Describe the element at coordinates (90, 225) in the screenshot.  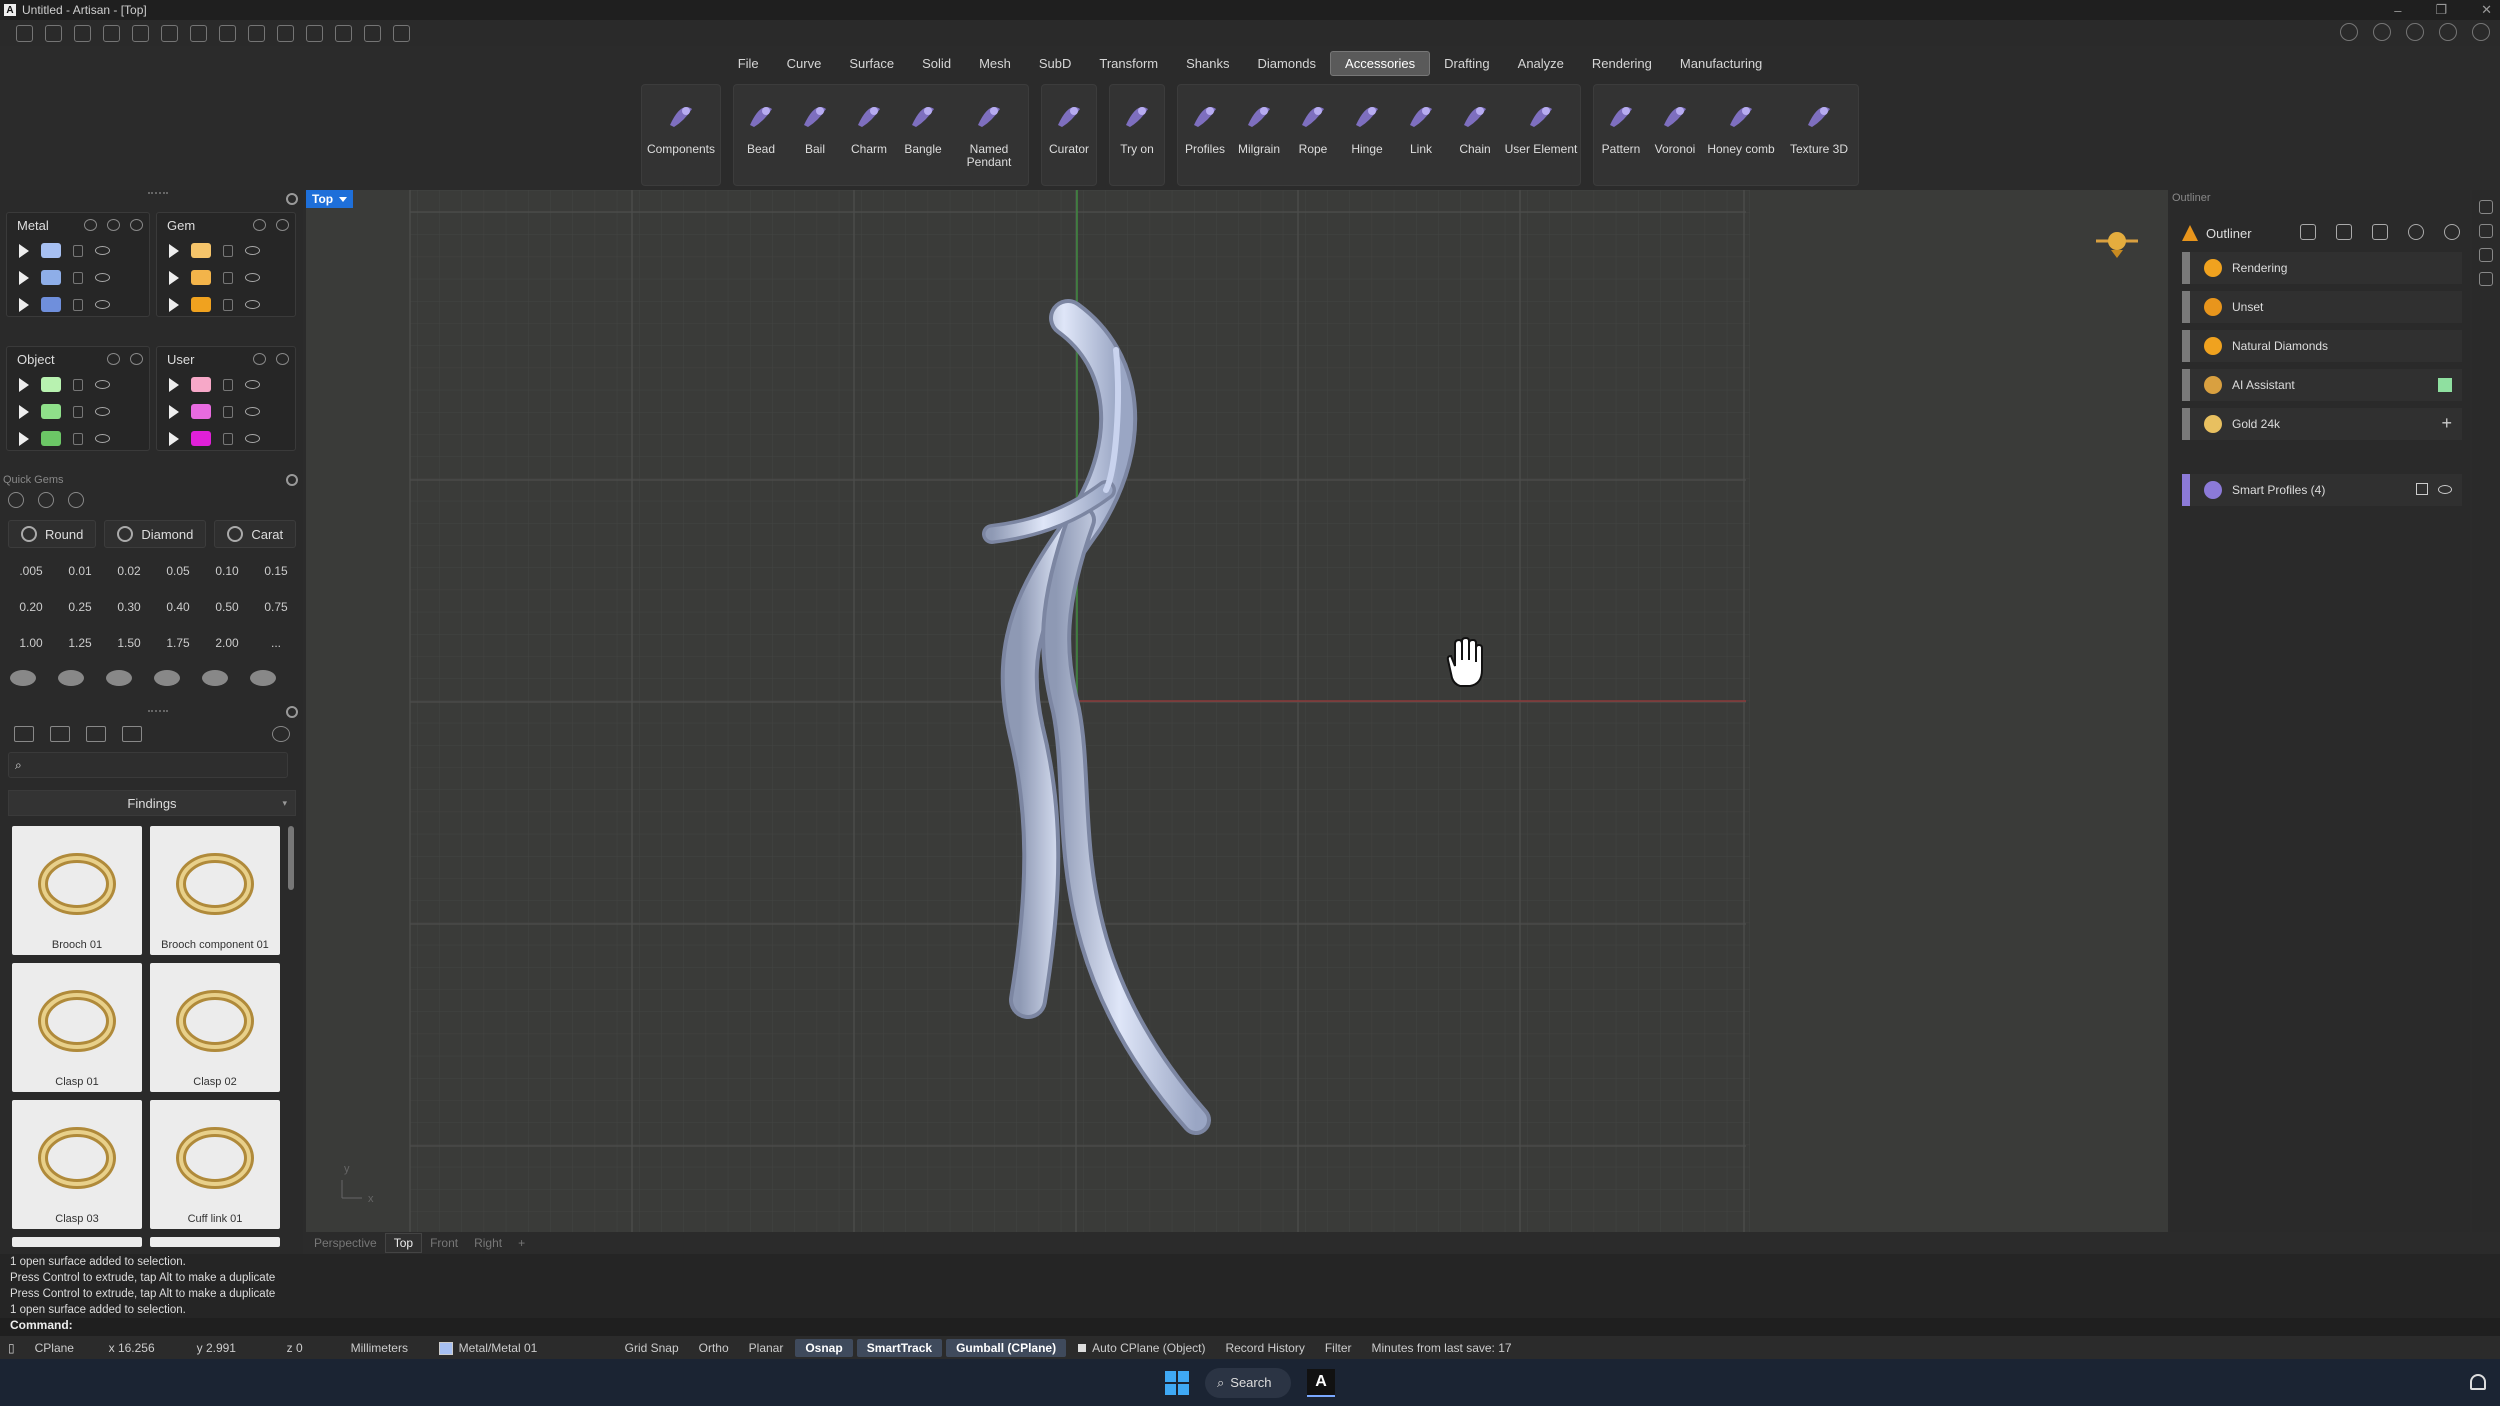
I see `lock-all-icon` at that location.